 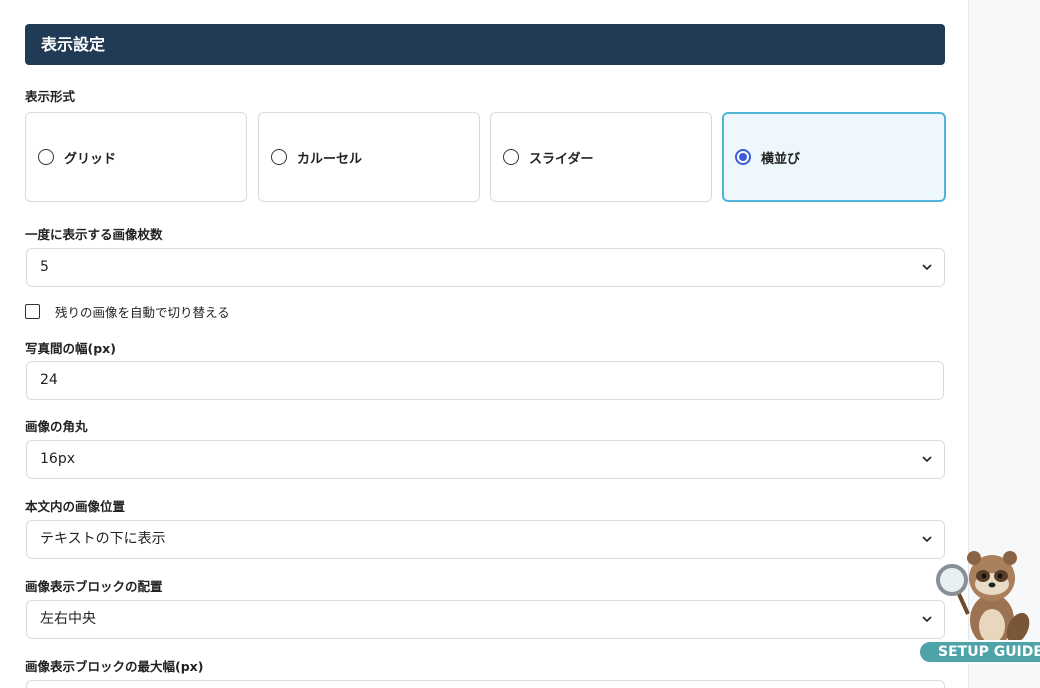 What do you see at coordinates (75, 506) in the screenshot?
I see `image-position-label: 本文内の画像位置` at bounding box center [75, 506].